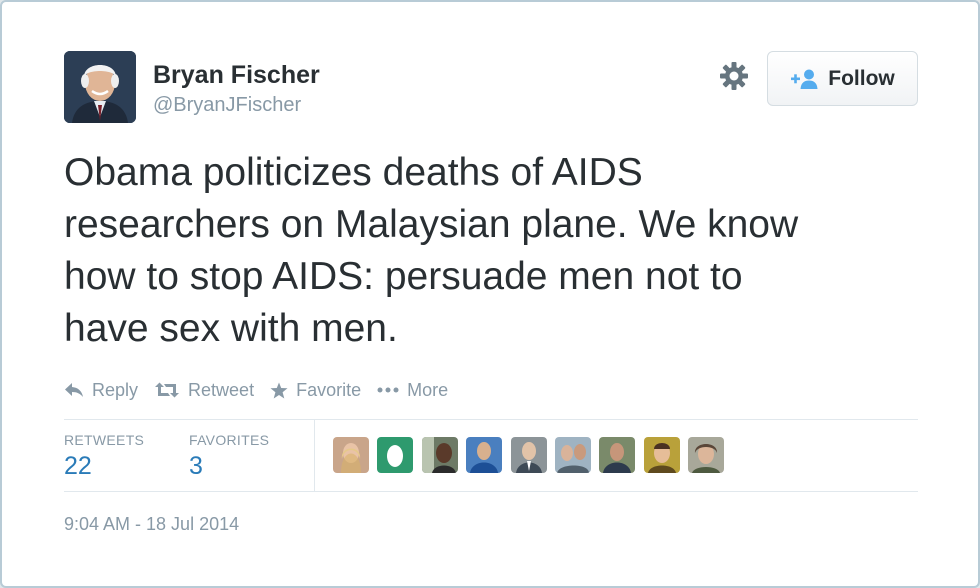 This screenshot has height=588, width=980. Describe the element at coordinates (227, 105) in the screenshot. I see `author-handle: @BryanJFischer` at that location.